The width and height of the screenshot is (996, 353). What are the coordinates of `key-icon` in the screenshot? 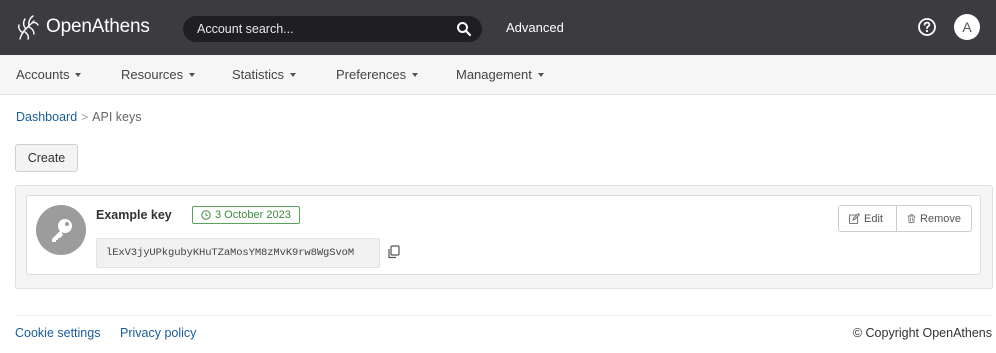 It's located at (62, 230).